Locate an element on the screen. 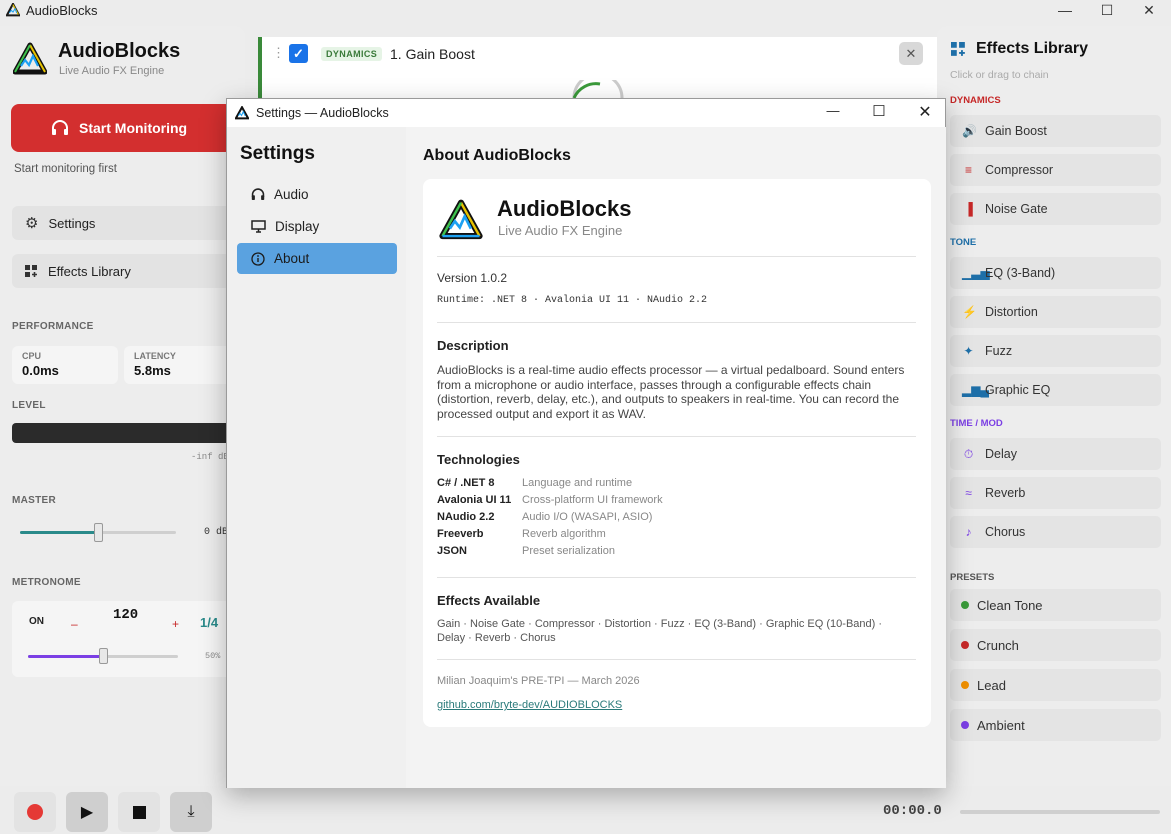 This screenshot has width=1171, height=834. library-item: 🔊 Gain Boost is located at coordinates (1055, 131).